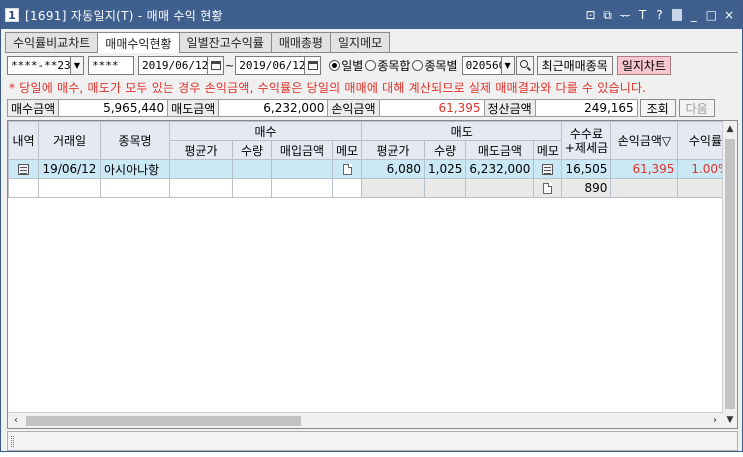 The image size is (743, 457). What do you see at coordinates (643, 65) in the screenshot?
I see `journal-chart-button: 일지차트` at bounding box center [643, 65].